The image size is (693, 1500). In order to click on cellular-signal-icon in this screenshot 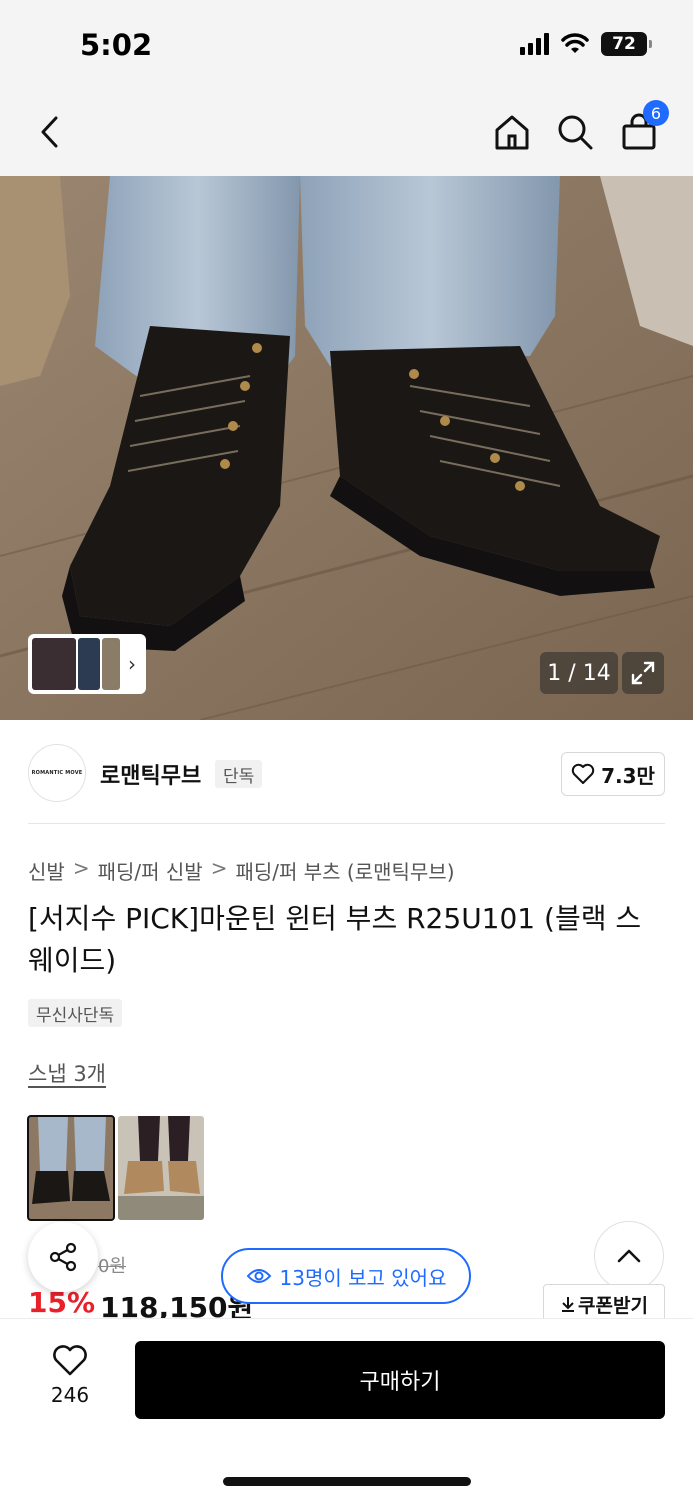, I will do `click(534, 44)`.